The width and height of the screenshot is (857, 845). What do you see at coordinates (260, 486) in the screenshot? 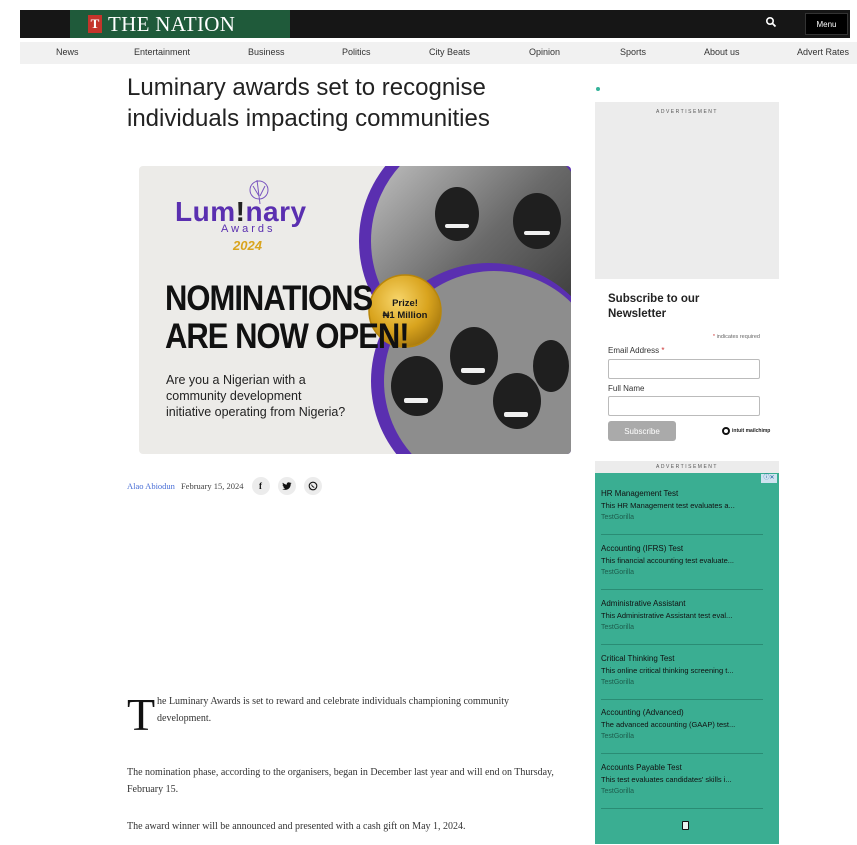
I see `facebook-icon: f` at bounding box center [260, 486].